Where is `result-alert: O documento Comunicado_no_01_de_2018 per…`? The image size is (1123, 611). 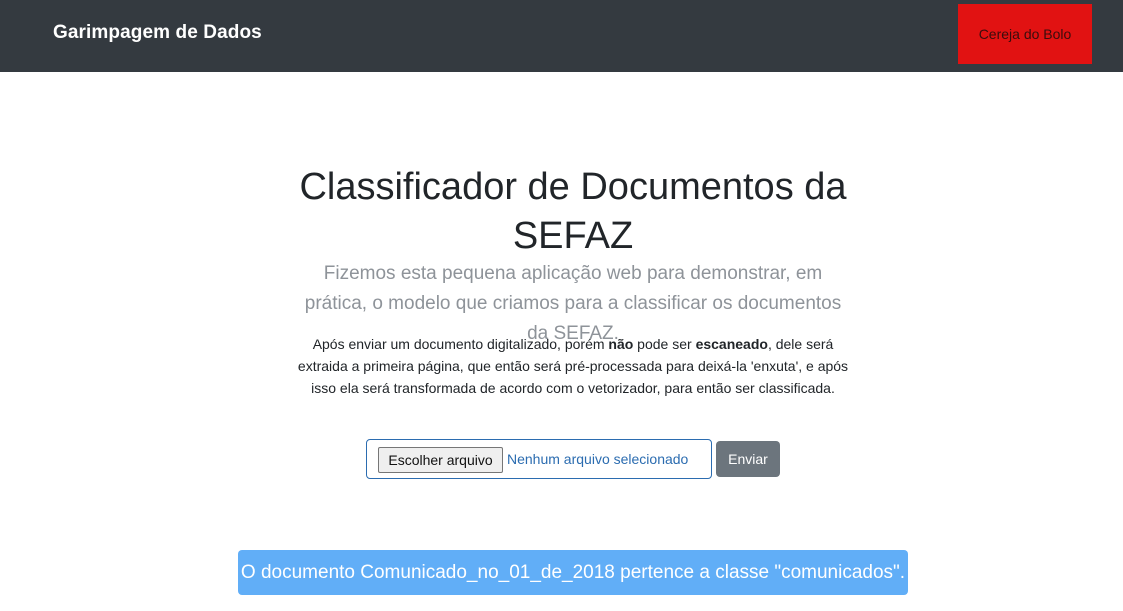
result-alert: O documento Comunicado_no_01_de_2018 per… is located at coordinates (573, 572).